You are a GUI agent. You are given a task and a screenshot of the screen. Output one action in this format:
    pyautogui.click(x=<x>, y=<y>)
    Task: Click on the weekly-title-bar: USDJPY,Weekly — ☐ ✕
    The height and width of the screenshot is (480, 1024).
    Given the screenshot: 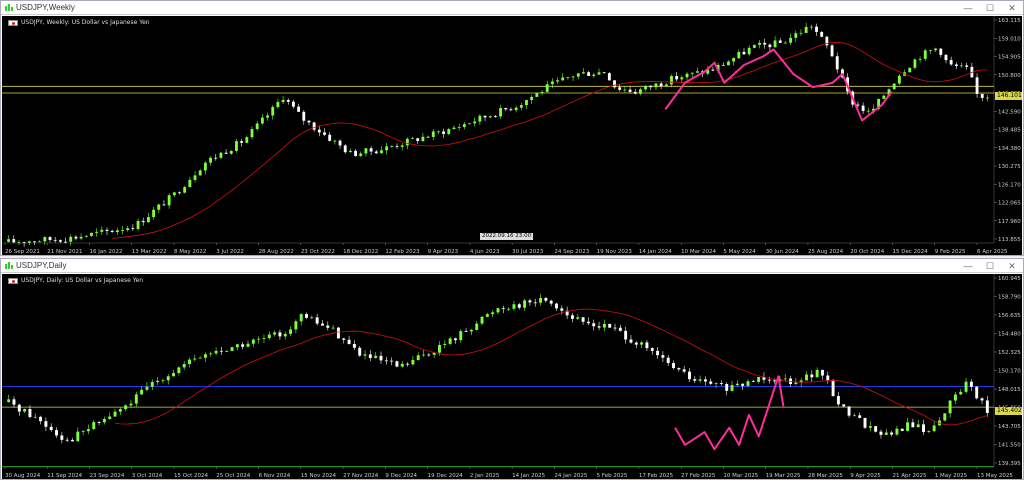 What is the action you would take?
    pyautogui.click(x=512, y=8)
    